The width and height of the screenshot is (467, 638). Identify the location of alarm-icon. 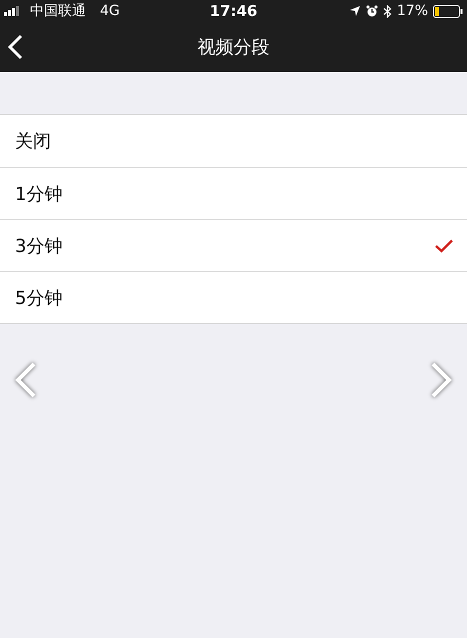
(372, 11).